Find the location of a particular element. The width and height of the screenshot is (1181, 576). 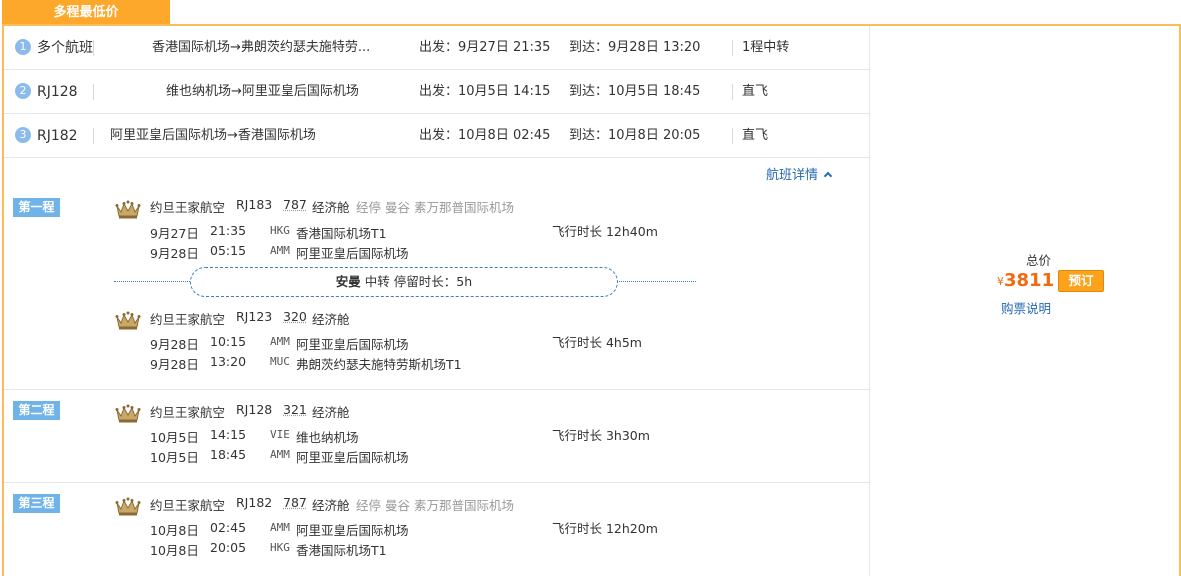

dep-time: 21:35 is located at coordinates (228, 230).